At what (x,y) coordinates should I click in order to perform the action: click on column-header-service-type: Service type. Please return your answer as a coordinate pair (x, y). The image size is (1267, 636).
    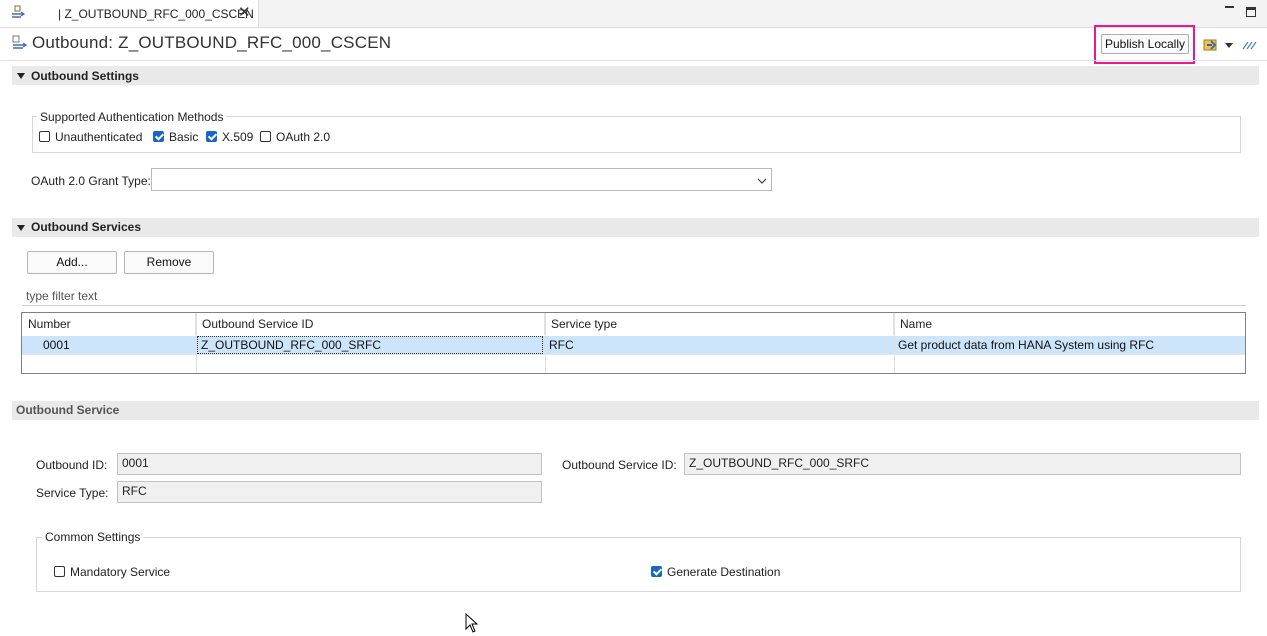
    Looking at the image, I should click on (719, 324).